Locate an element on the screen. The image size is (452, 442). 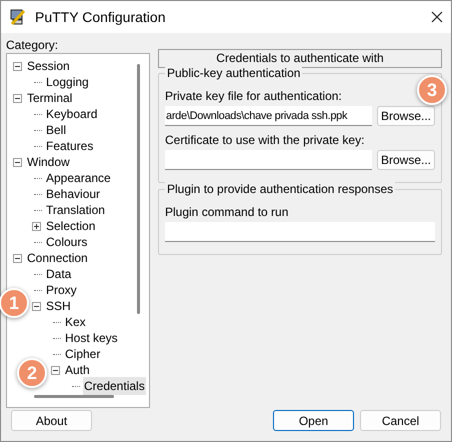
field-label: Private key file for authentication: is located at coordinates (253, 96).